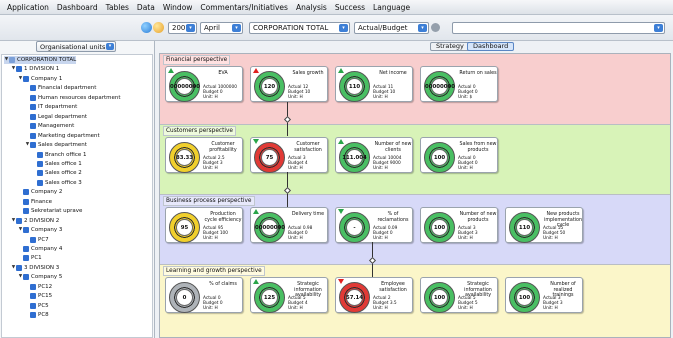  What do you see at coordinates (37, 306) in the screenshot?
I see `tree-item: PC5` at bounding box center [37, 306].